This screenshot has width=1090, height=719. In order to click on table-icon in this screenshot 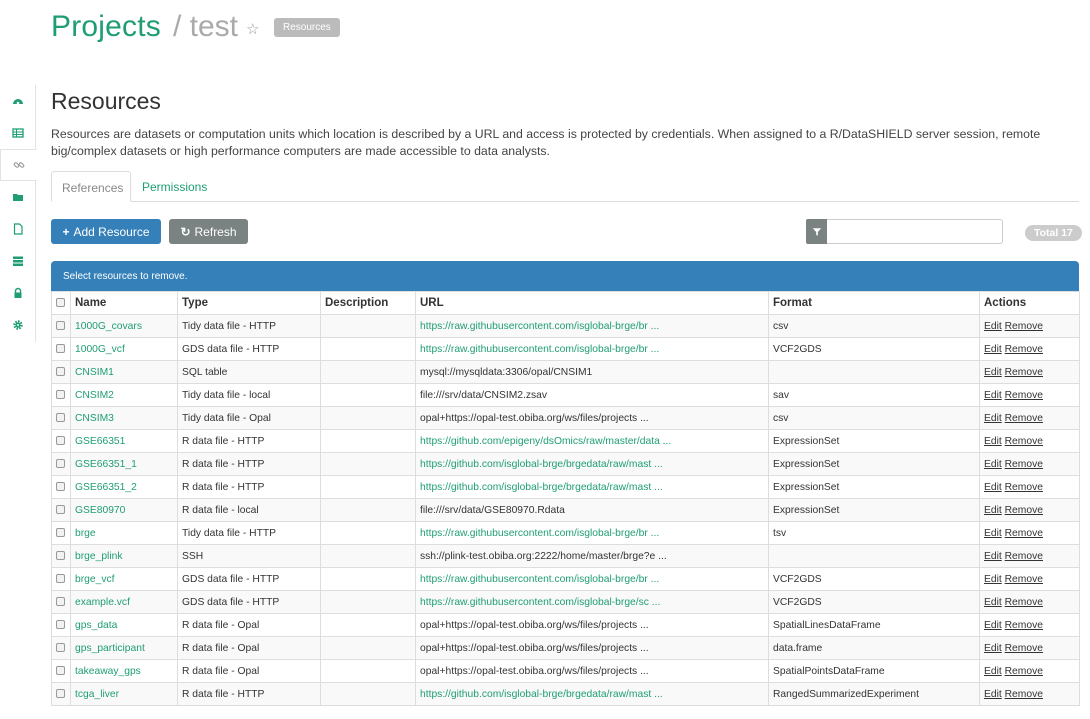, I will do `click(18, 133)`.